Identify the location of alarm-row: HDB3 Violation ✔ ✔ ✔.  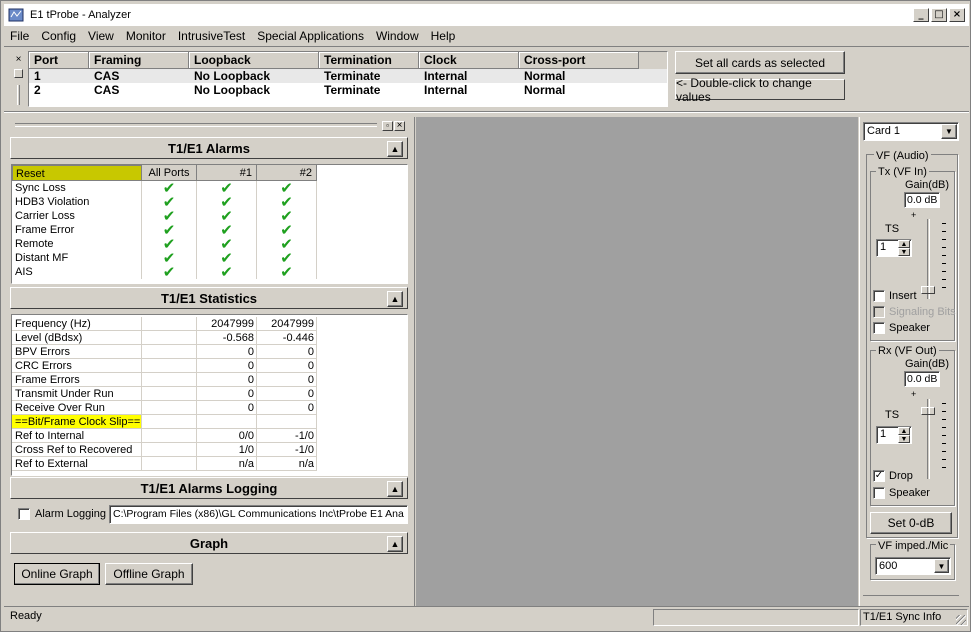
(209, 202).